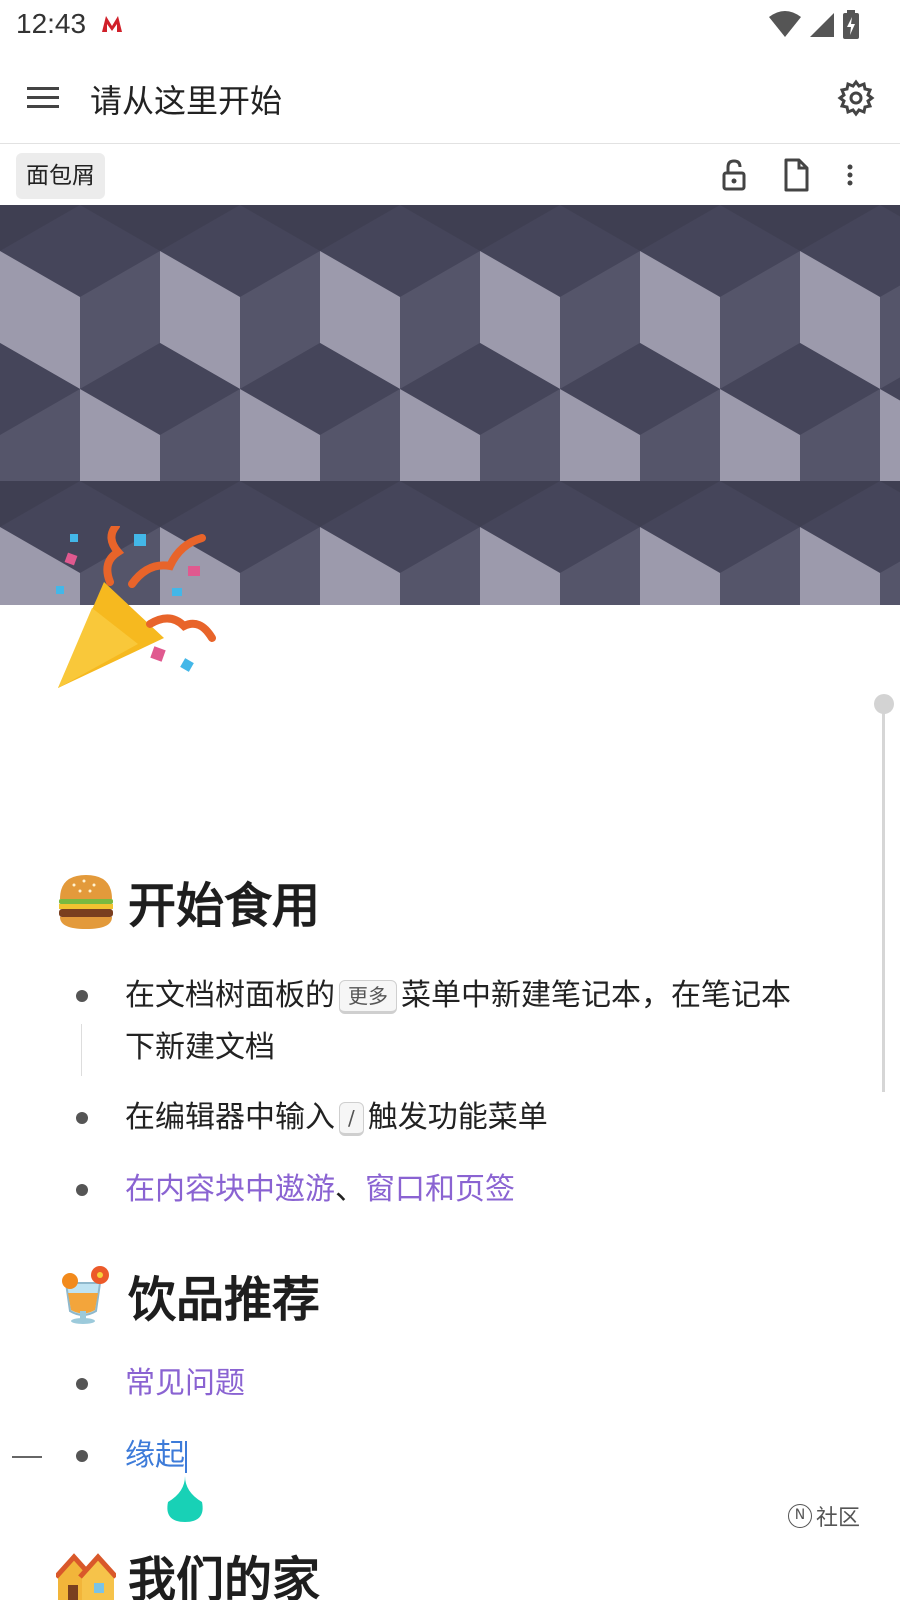 Image resolution: width=900 pixels, height=1600 pixels. Describe the element at coordinates (200, 1047) in the screenshot. I see `list-item-text: 下新建文档` at that location.